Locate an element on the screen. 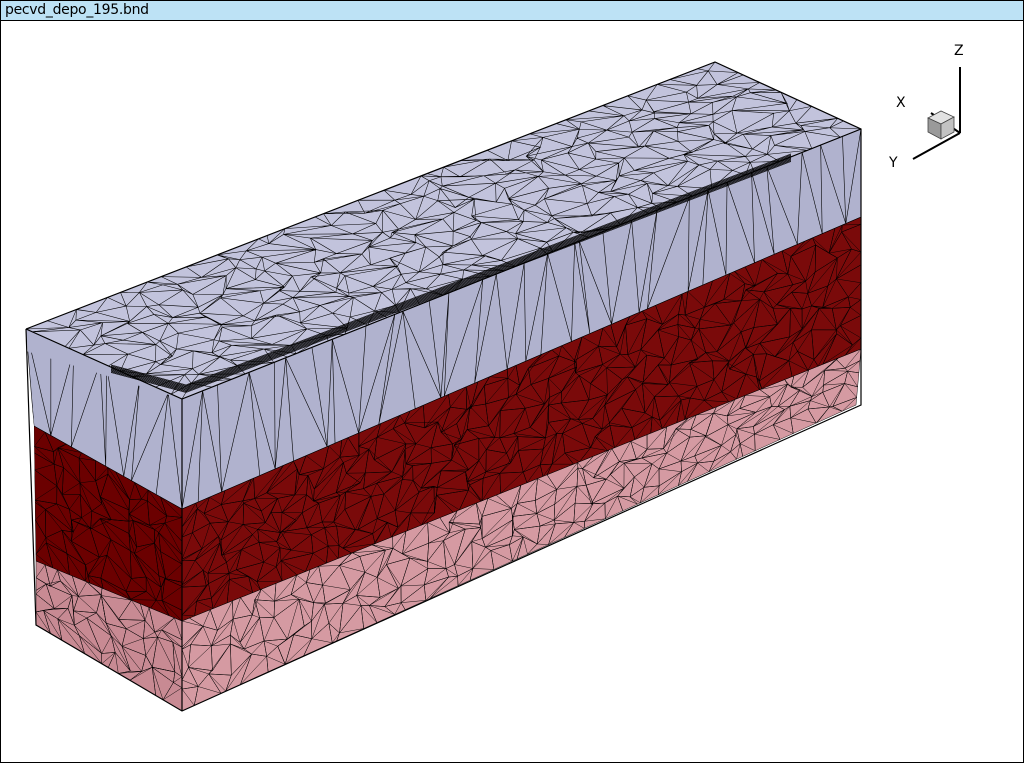 The height and width of the screenshot is (763, 1024). orientation-cube-icon is located at coordinates (941, 125).